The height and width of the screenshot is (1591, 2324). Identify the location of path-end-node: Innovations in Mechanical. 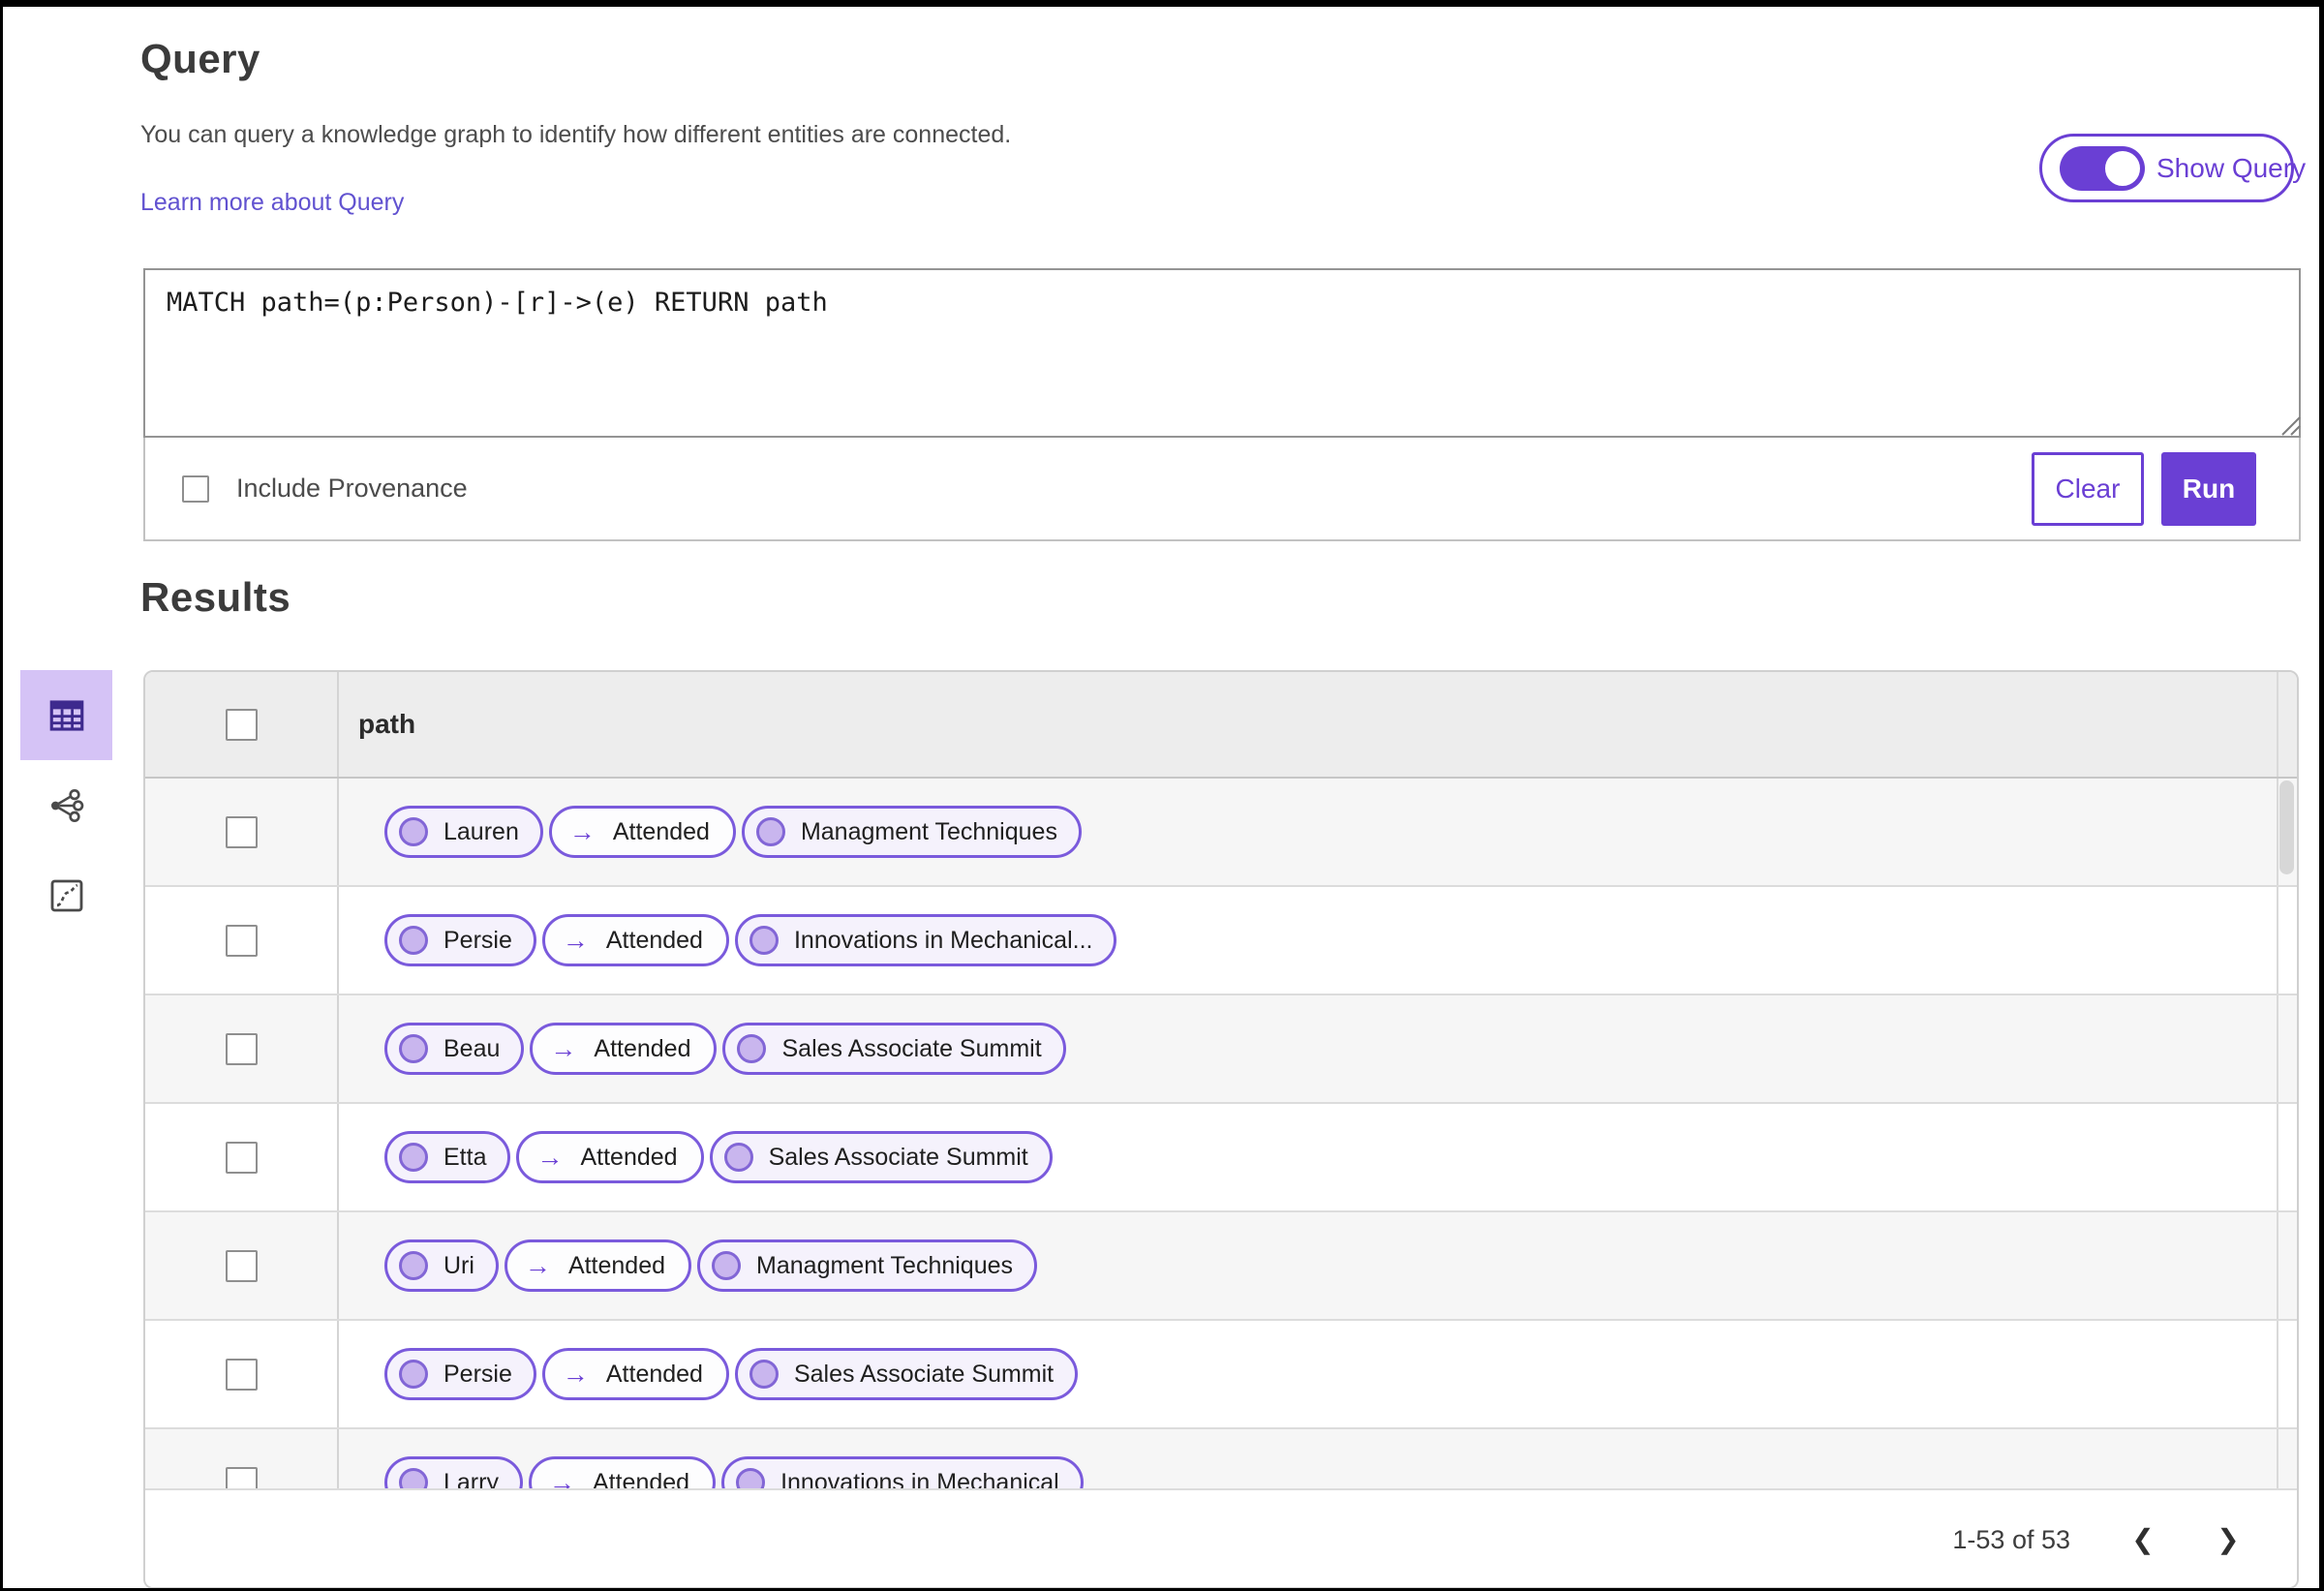
(903, 1472).